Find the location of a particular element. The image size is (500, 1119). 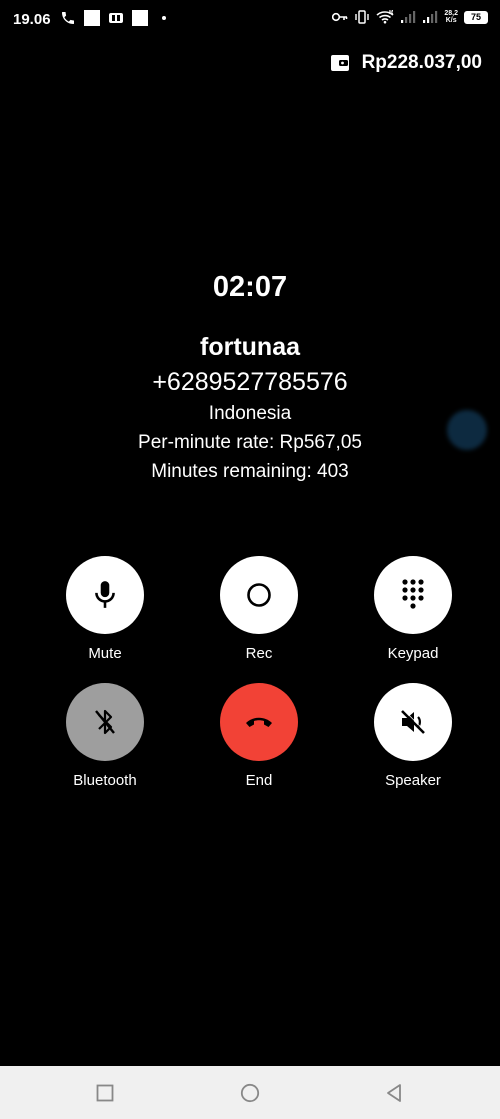

end-call-button is located at coordinates (259, 722).